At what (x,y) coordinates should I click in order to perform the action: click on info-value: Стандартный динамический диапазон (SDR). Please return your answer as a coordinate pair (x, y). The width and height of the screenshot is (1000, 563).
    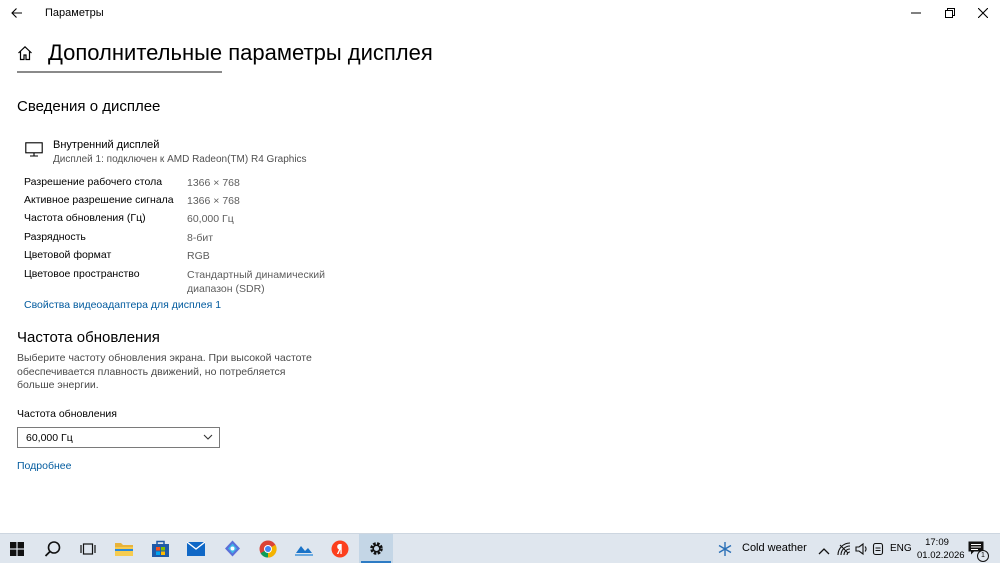
    Looking at the image, I should click on (256, 282).